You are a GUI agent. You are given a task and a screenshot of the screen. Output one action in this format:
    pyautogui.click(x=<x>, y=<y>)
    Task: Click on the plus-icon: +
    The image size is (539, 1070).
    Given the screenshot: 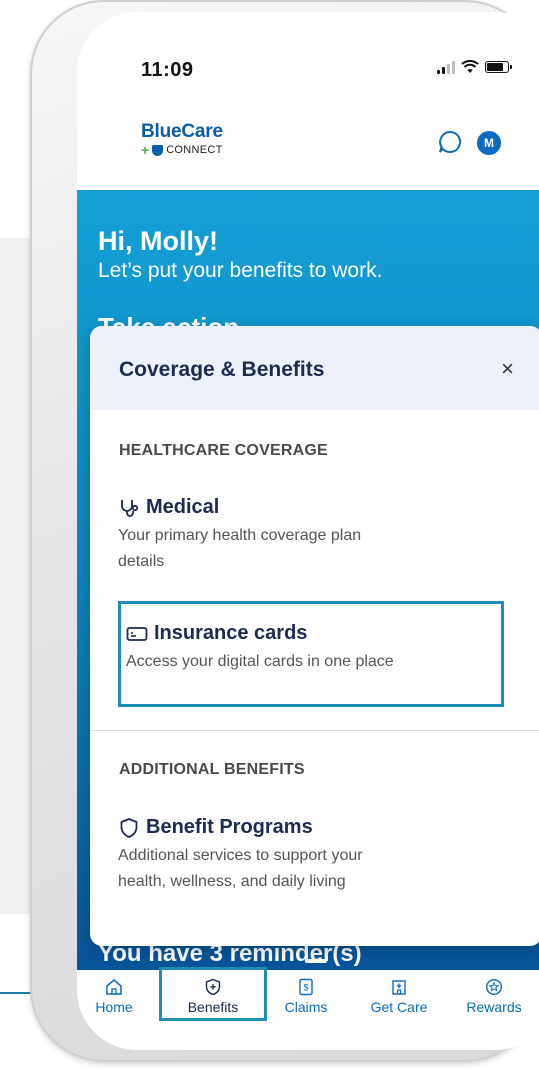 What is the action you would take?
    pyautogui.click(x=145, y=150)
    